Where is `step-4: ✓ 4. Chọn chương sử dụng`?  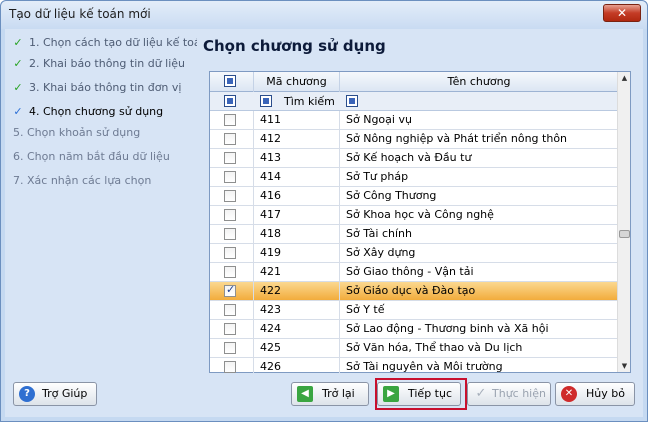
step-4: ✓ 4. Chọn chương sử dụng is located at coordinates (87, 112).